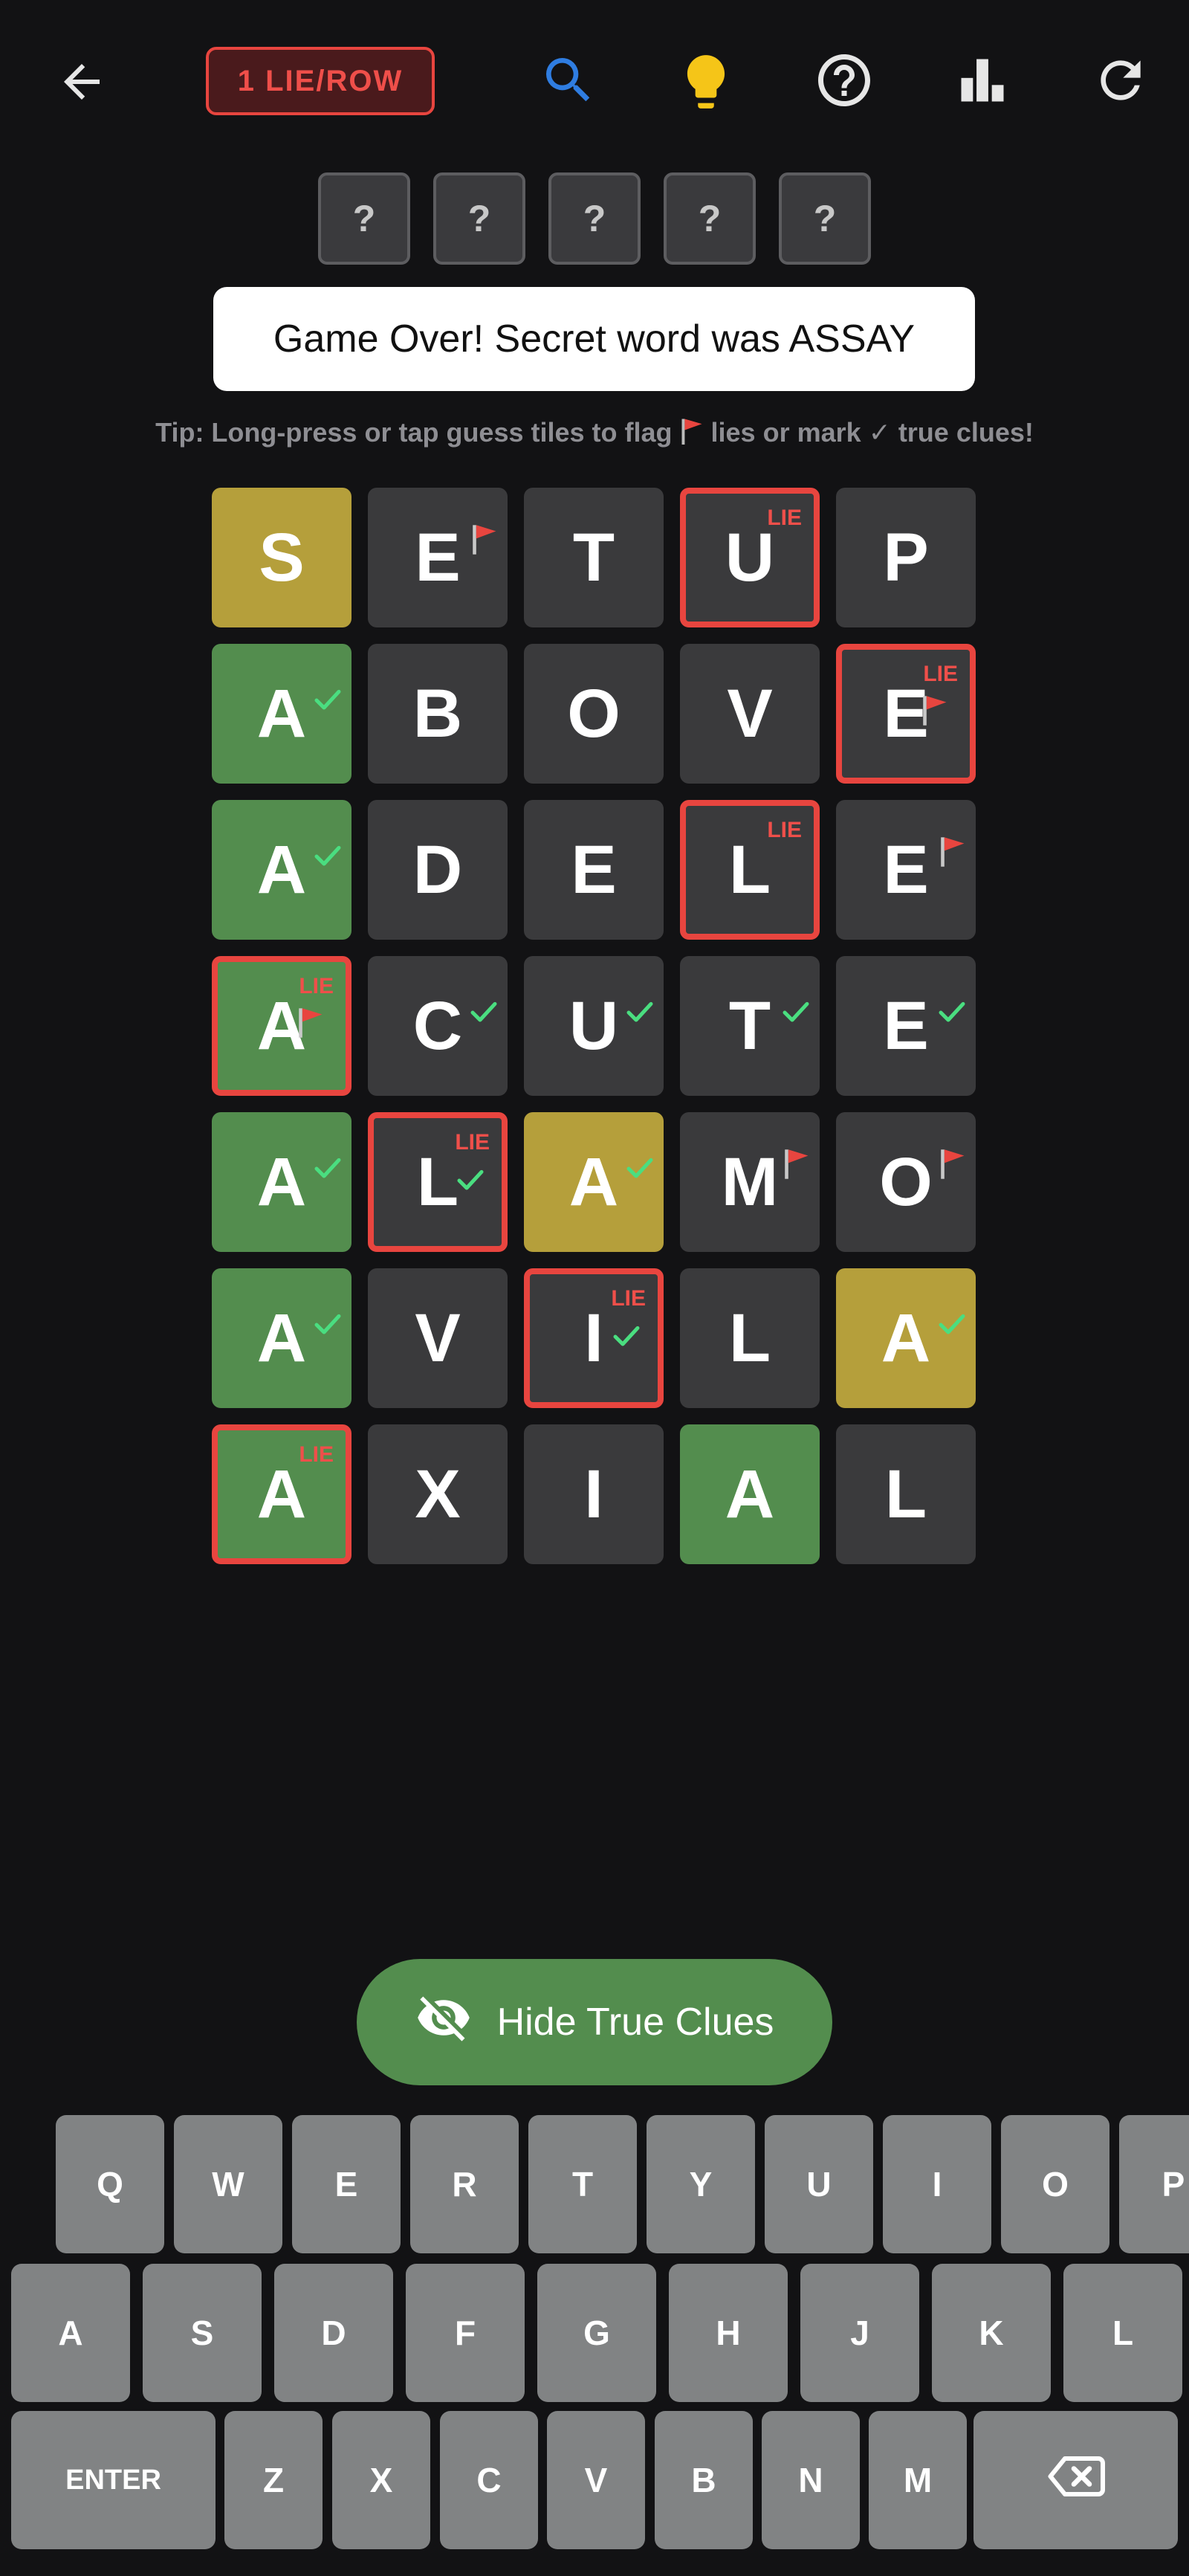 The height and width of the screenshot is (2576, 1189). I want to click on mode-badge: 1 LIE/ROW, so click(321, 81).